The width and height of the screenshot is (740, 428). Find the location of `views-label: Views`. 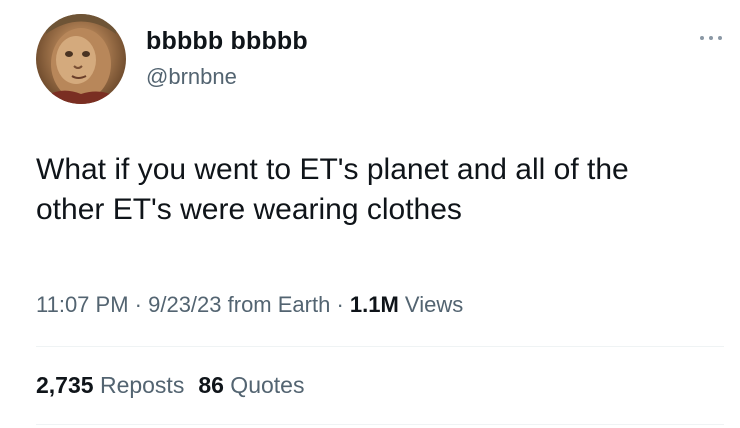

views-label: Views is located at coordinates (431, 304).